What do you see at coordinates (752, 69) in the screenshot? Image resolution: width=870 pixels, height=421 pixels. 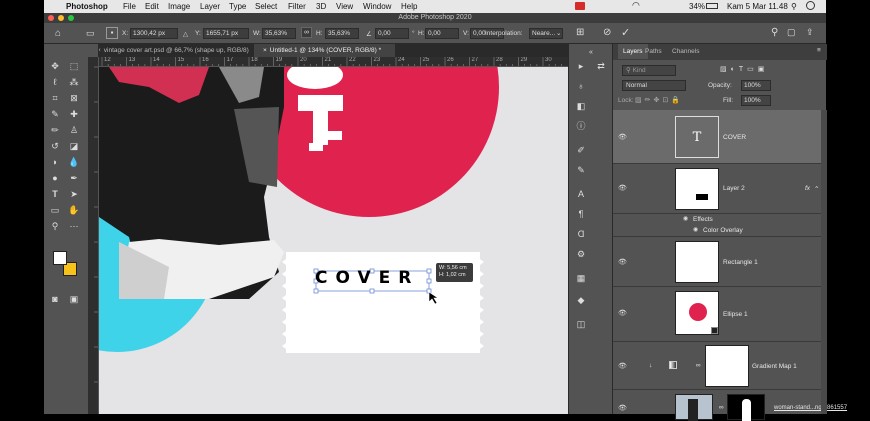 I see `filter-shape-icon: ▭` at bounding box center [752, 69].